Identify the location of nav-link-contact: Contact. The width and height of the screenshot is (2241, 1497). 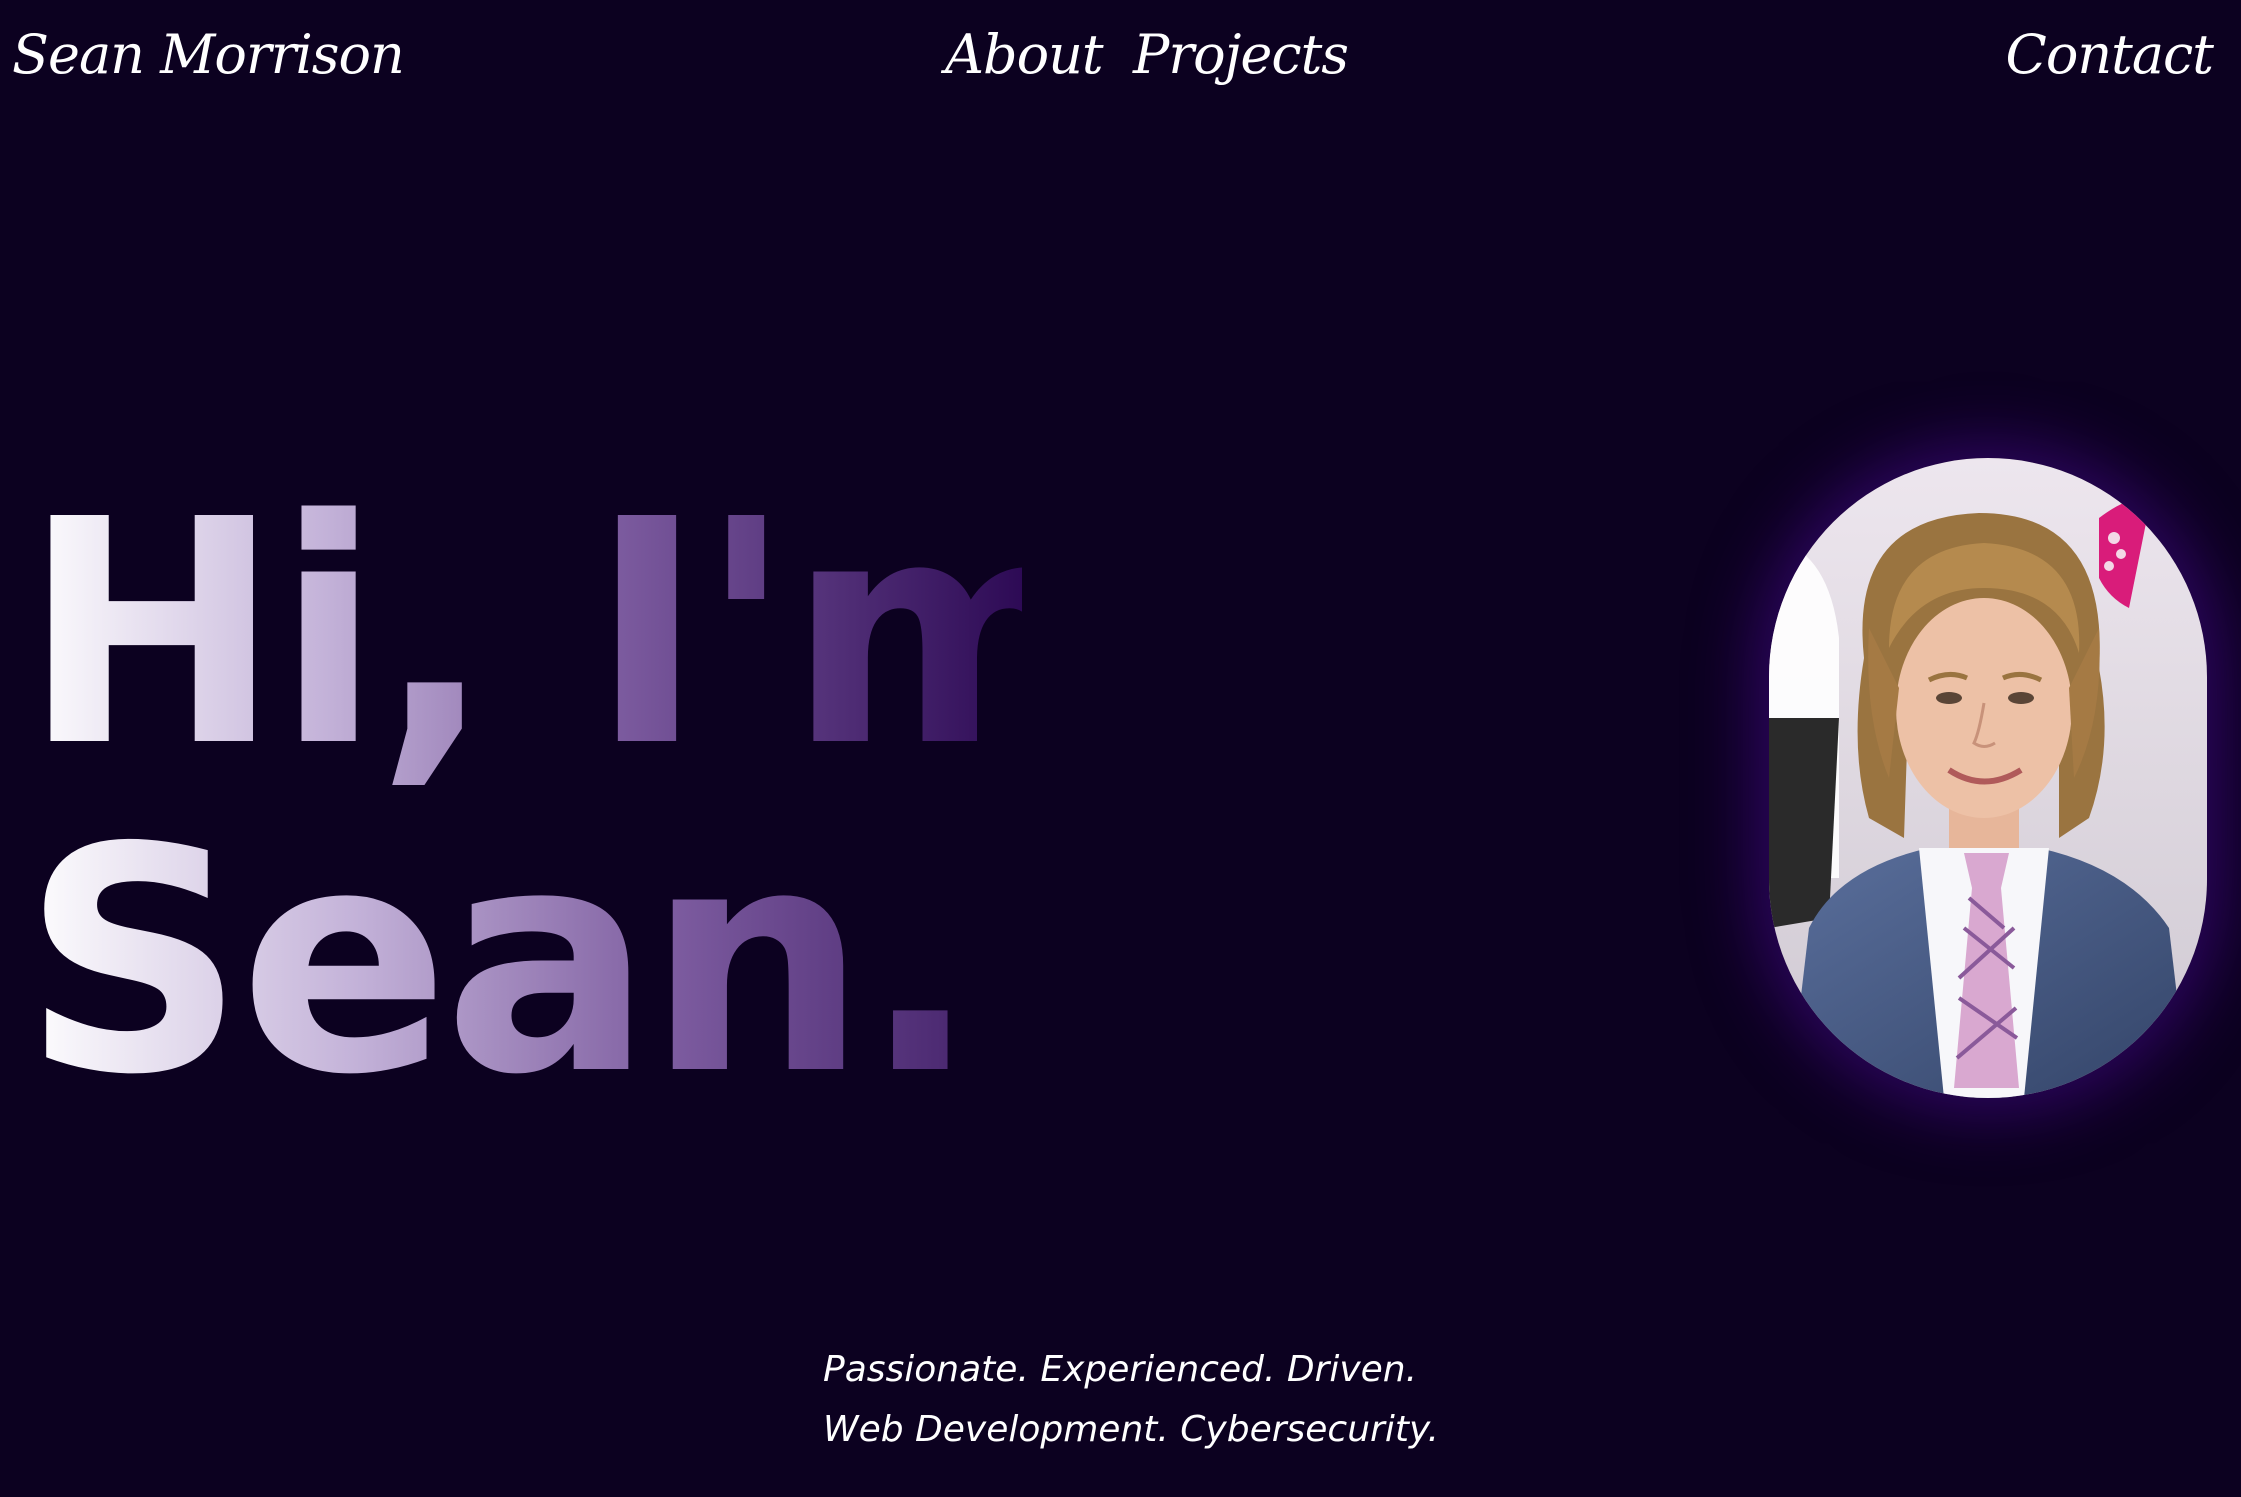
(2110, 55).